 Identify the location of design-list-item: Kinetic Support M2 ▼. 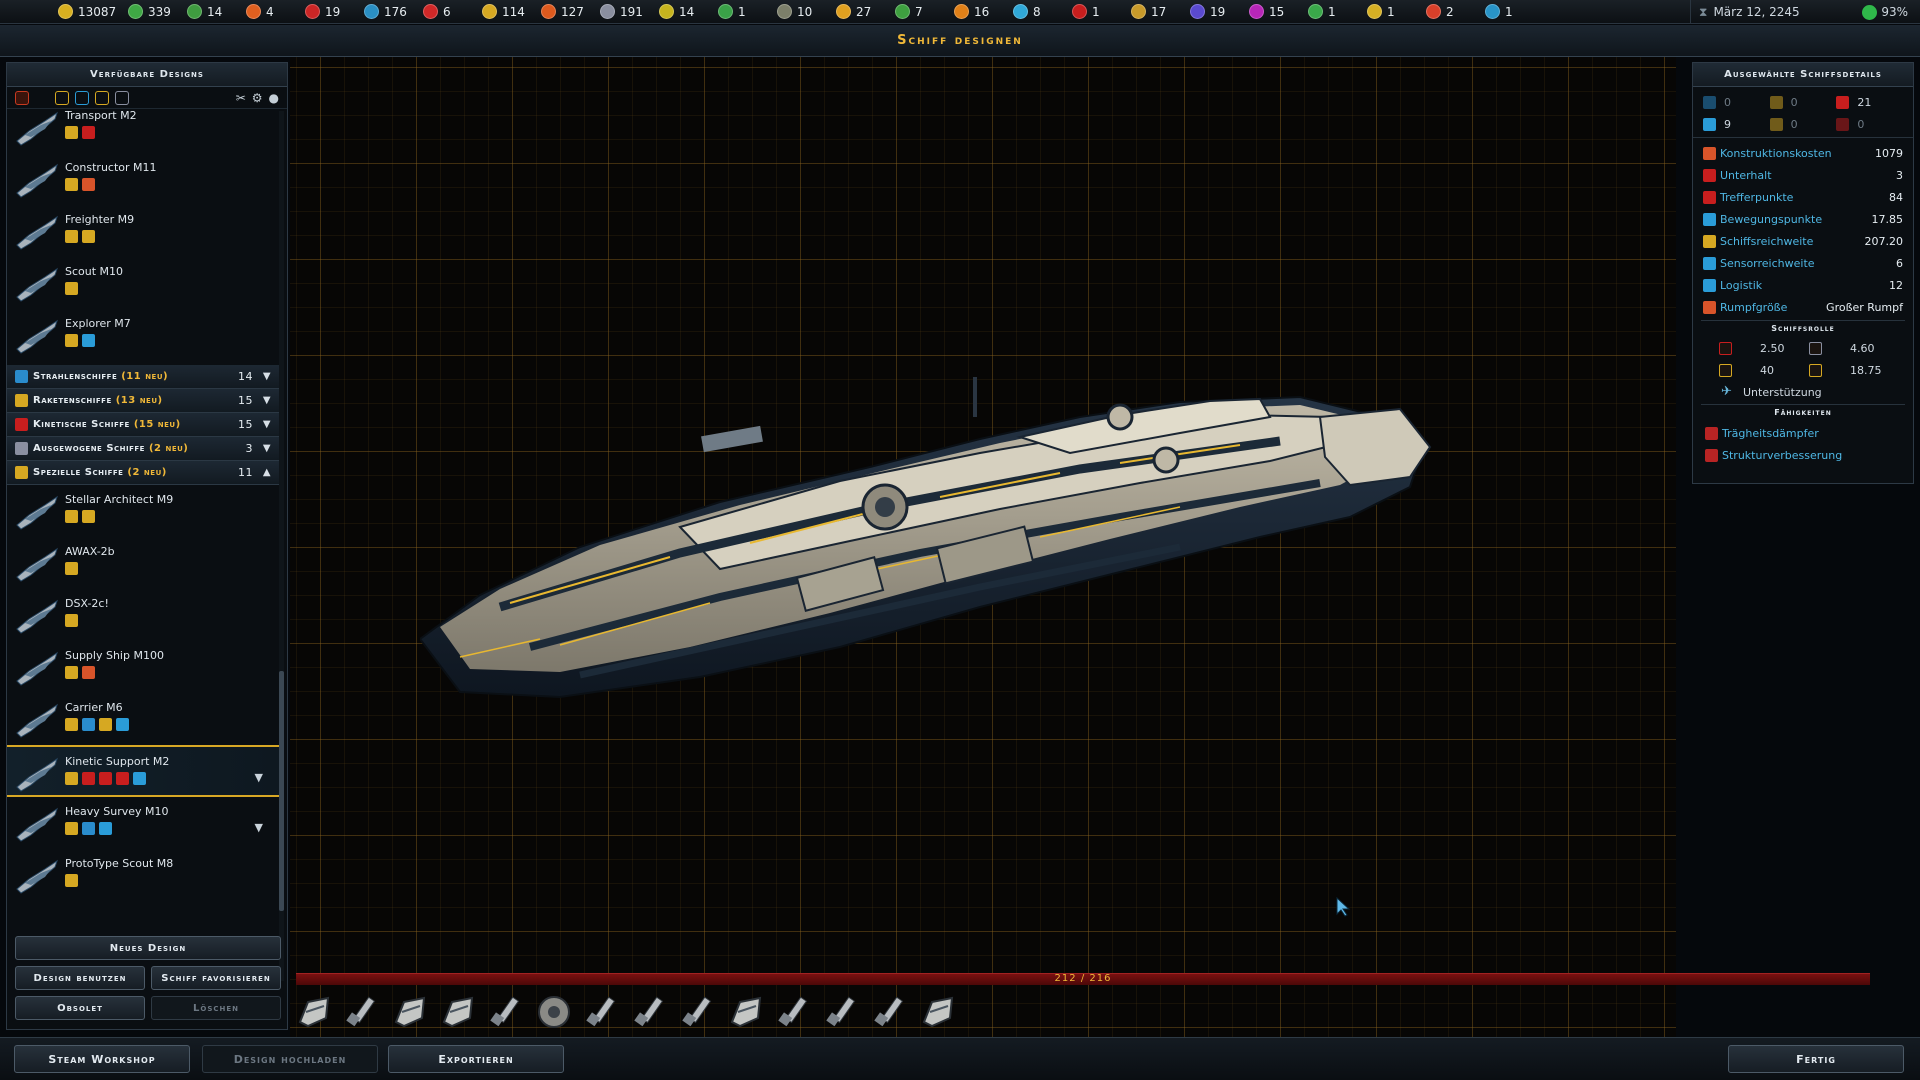
(144, 771).